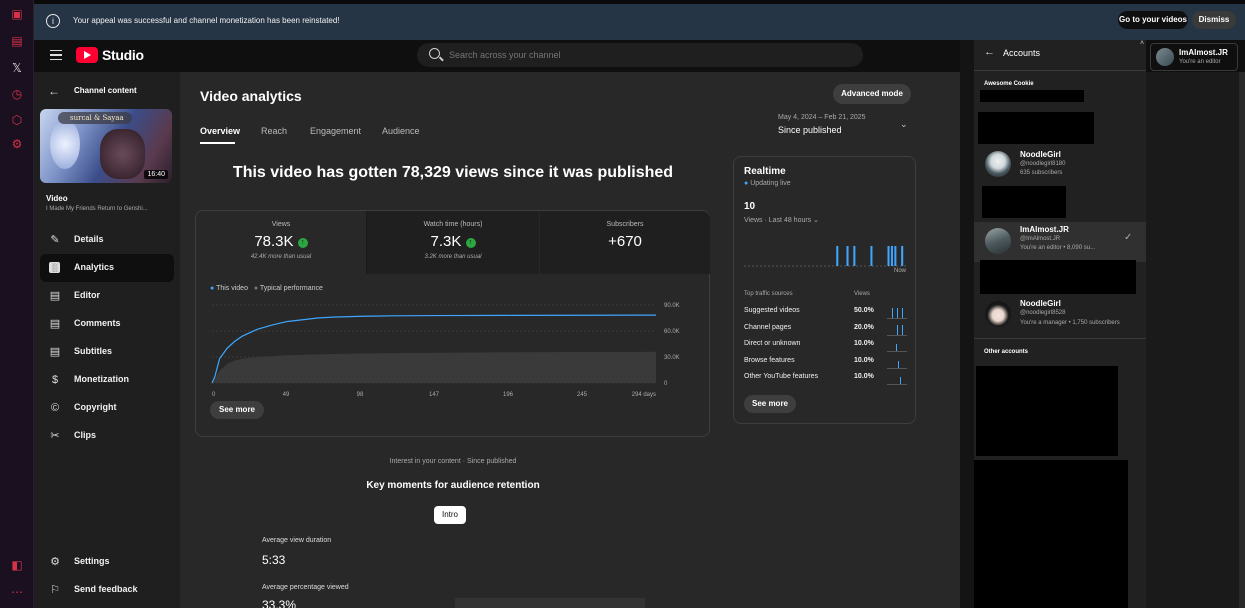 The height and width of the screenshot is (608, 1245). I want to click on nav-label: Comments, so click(97, 323).